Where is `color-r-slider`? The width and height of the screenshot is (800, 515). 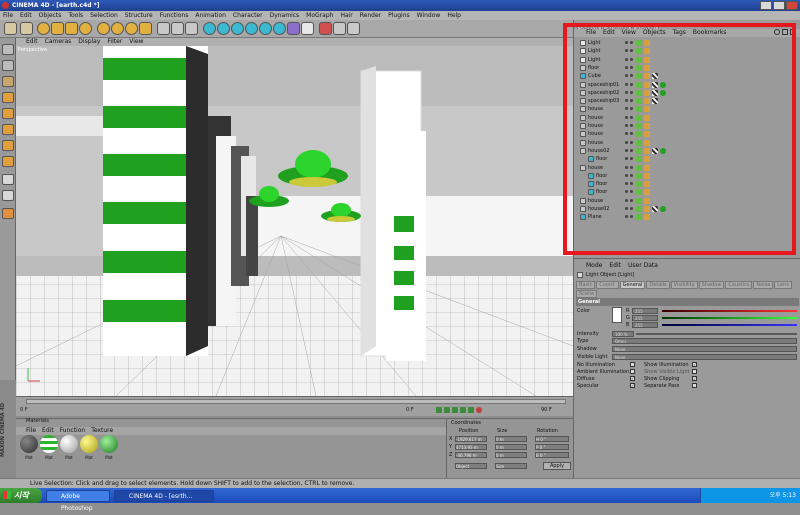 color-r-slider is located at coordinates (729, 311).